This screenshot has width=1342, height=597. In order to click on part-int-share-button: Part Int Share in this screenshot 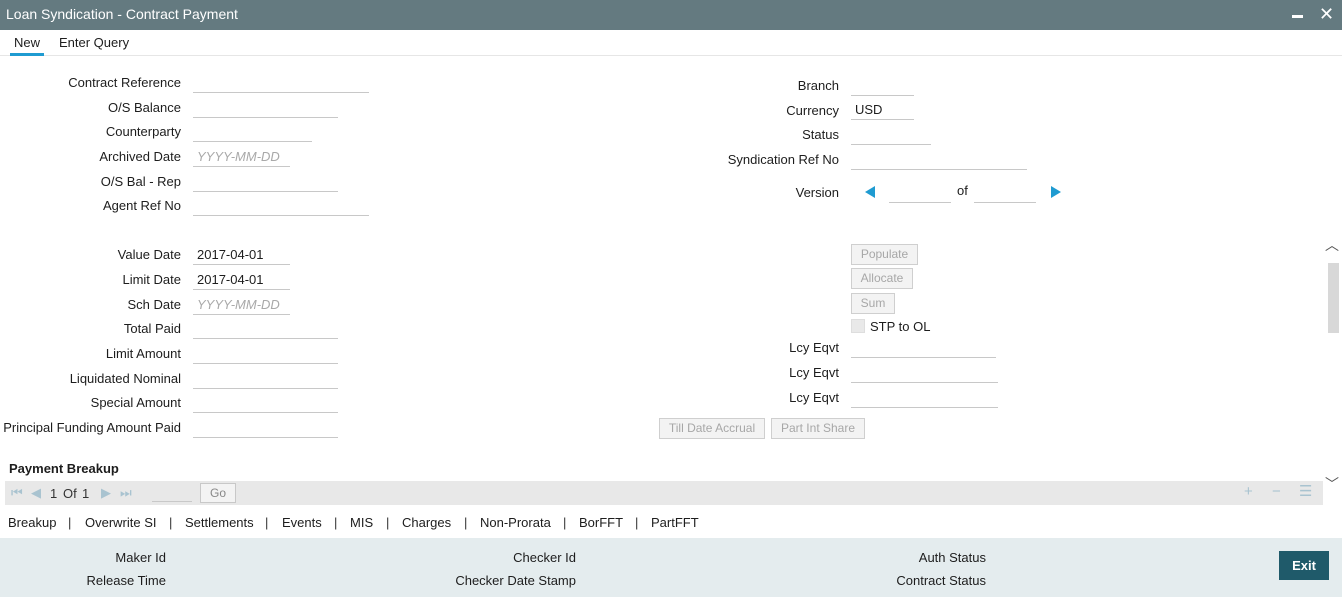, I will do `click(818, 428)`.